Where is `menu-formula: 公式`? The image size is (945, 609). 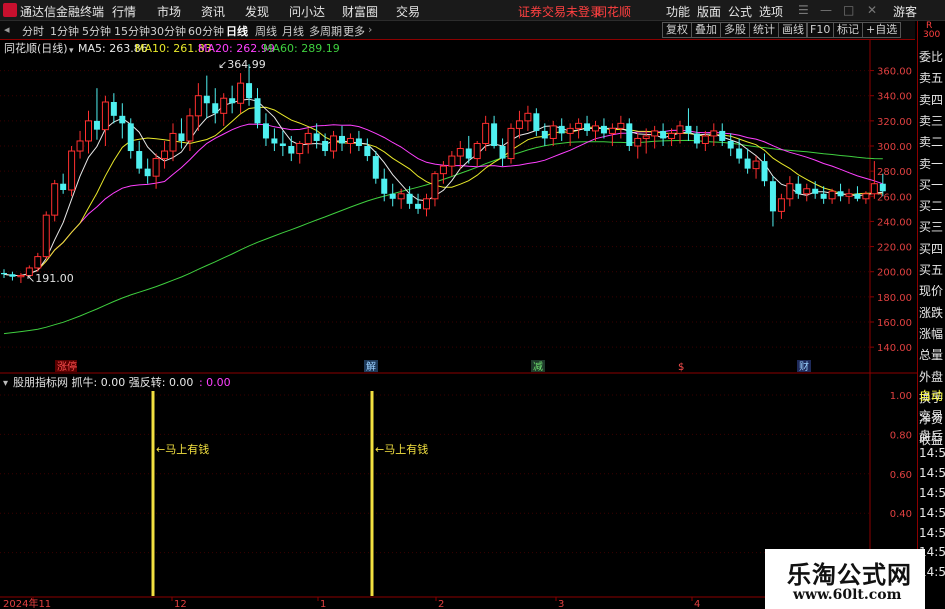 menu-formula: 公式 is located at coordinates (740, 11).